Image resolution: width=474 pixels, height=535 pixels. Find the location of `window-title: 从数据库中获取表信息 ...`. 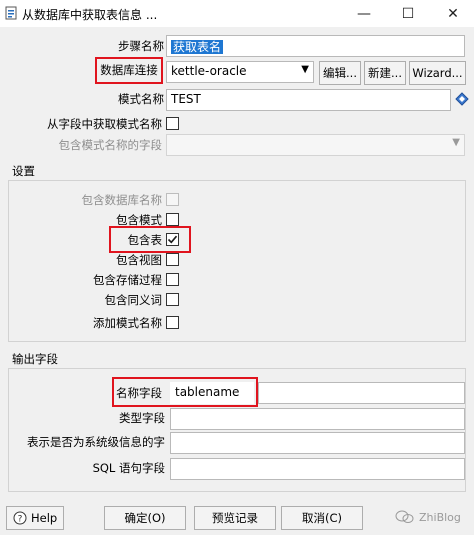

window-title: 从数据库中获取表信息 ... is located at coordinates (90, 15).